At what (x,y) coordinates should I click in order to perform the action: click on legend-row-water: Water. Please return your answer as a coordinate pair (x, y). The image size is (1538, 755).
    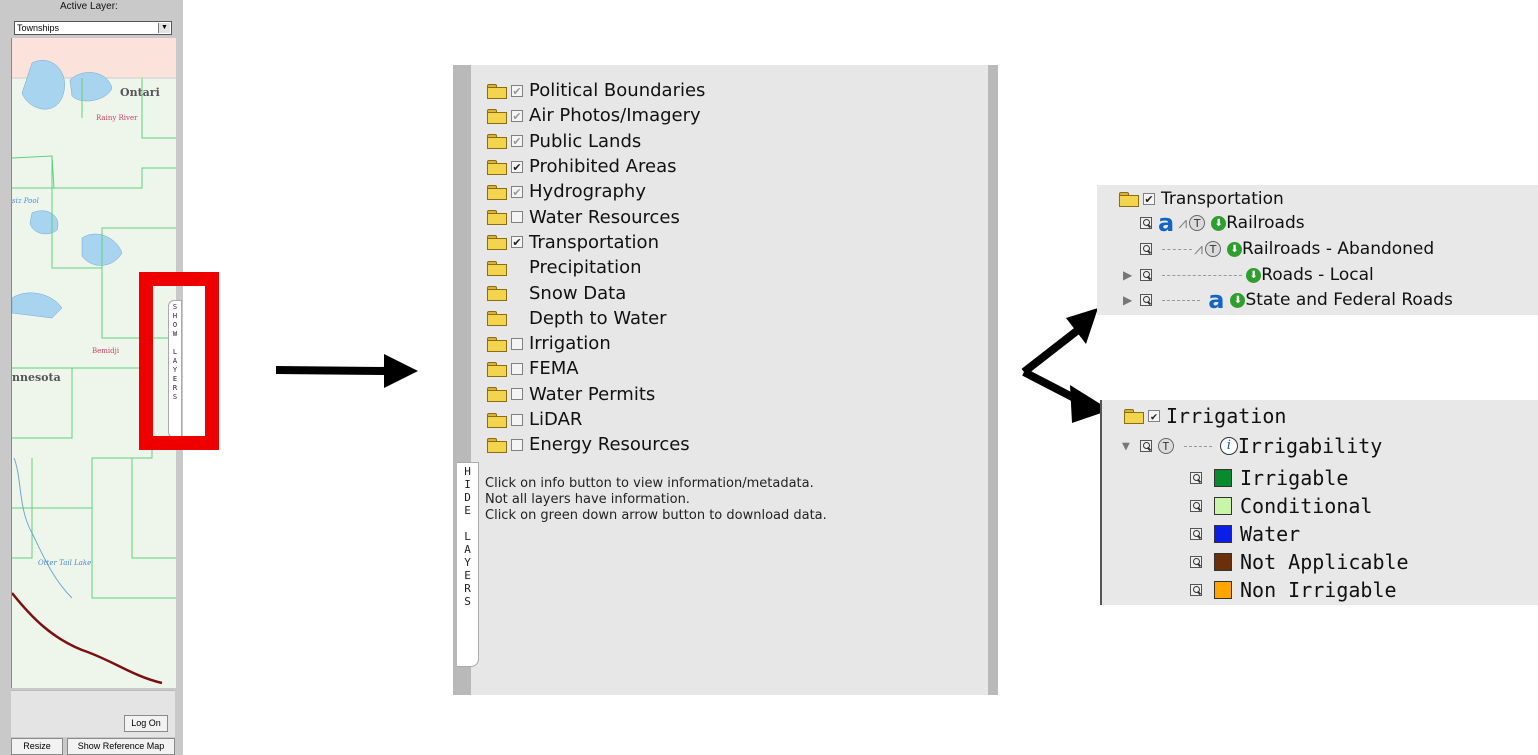
    Looking at the image, I should click on (1245, 534).